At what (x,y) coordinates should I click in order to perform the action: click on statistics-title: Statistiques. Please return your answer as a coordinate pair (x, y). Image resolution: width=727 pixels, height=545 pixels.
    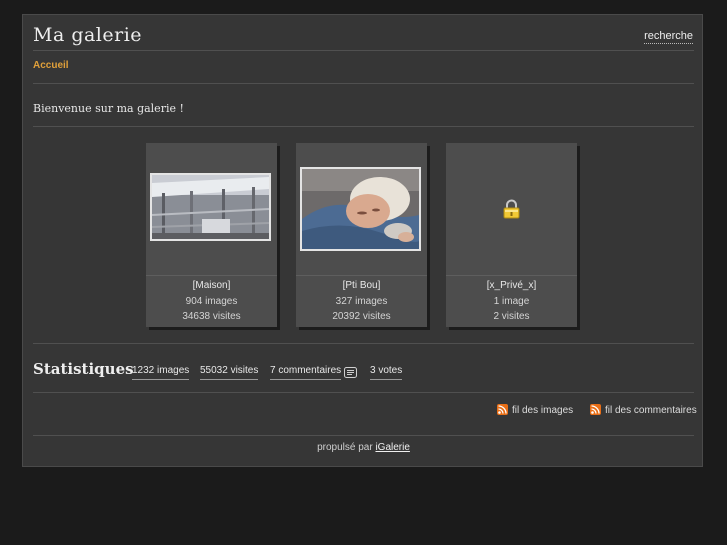
    Looking at the image, I should click on (83, 369).